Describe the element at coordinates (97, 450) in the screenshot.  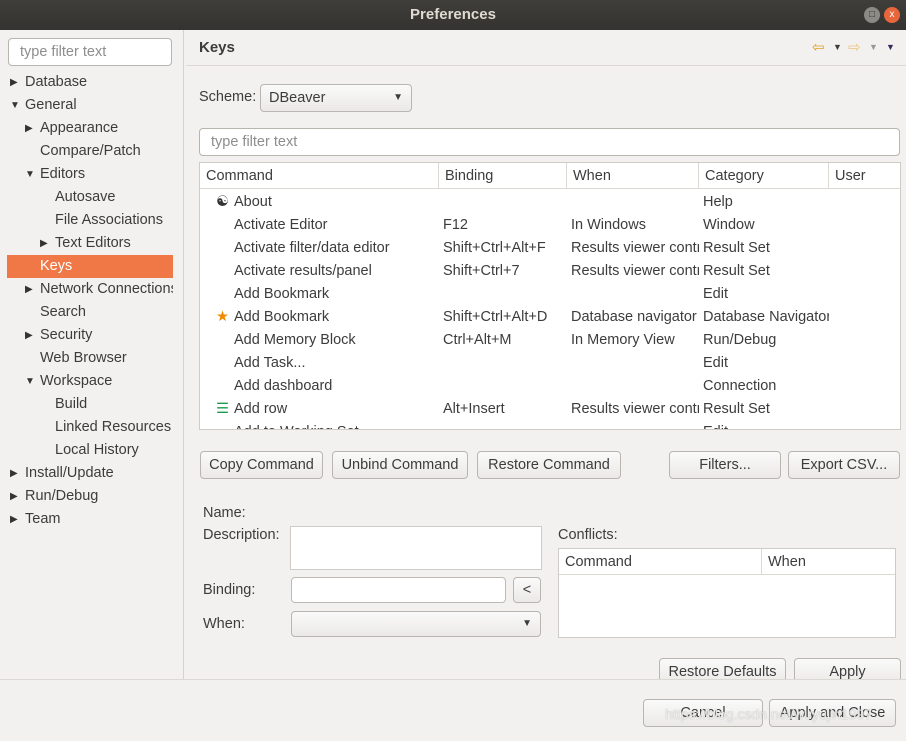
I see `sidebar-item-label: Local History` at that location.